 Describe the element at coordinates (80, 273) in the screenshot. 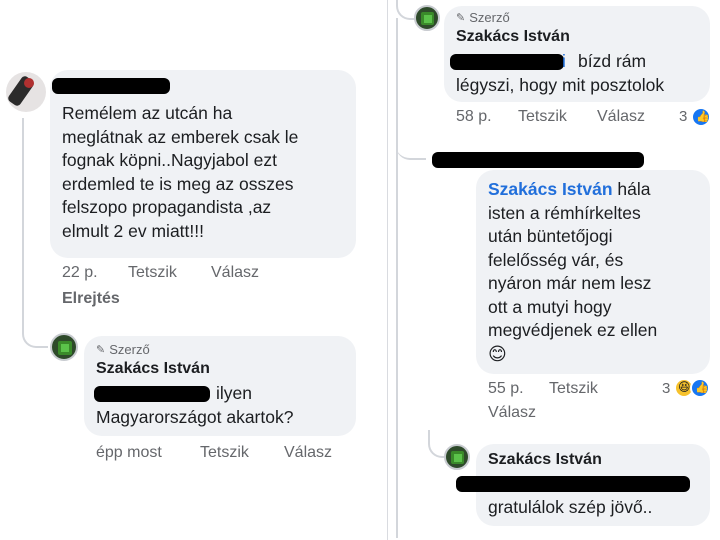

I see `comment-time: 22 p.` at that location.